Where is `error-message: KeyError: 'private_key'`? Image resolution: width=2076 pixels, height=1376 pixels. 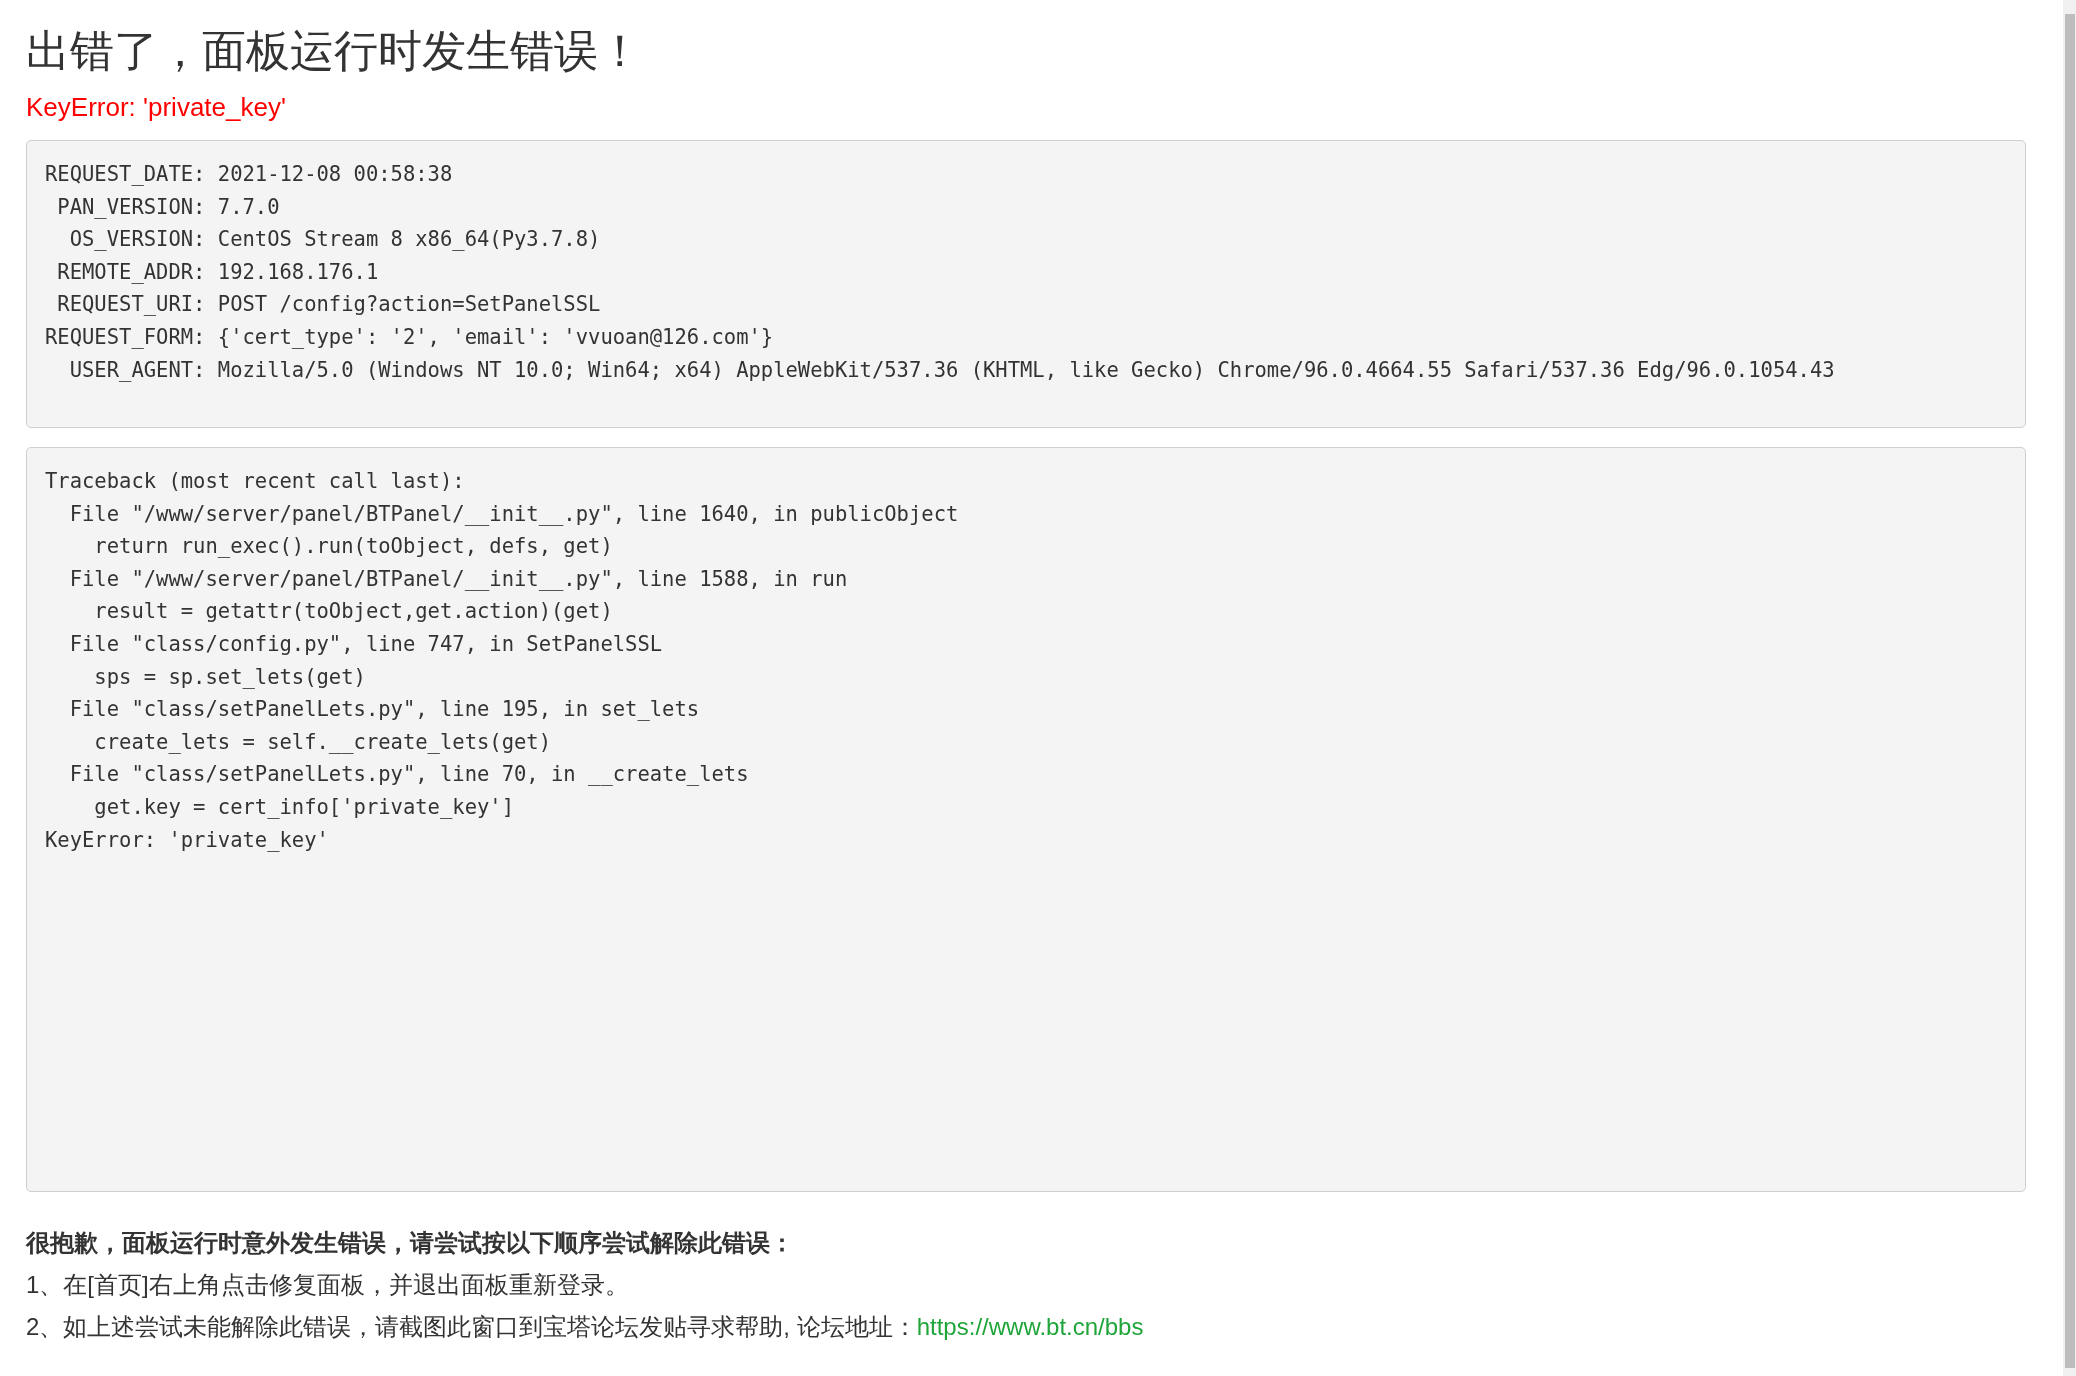 error-message: KeyError: 'private_key' is located at coordinates (156, 107).